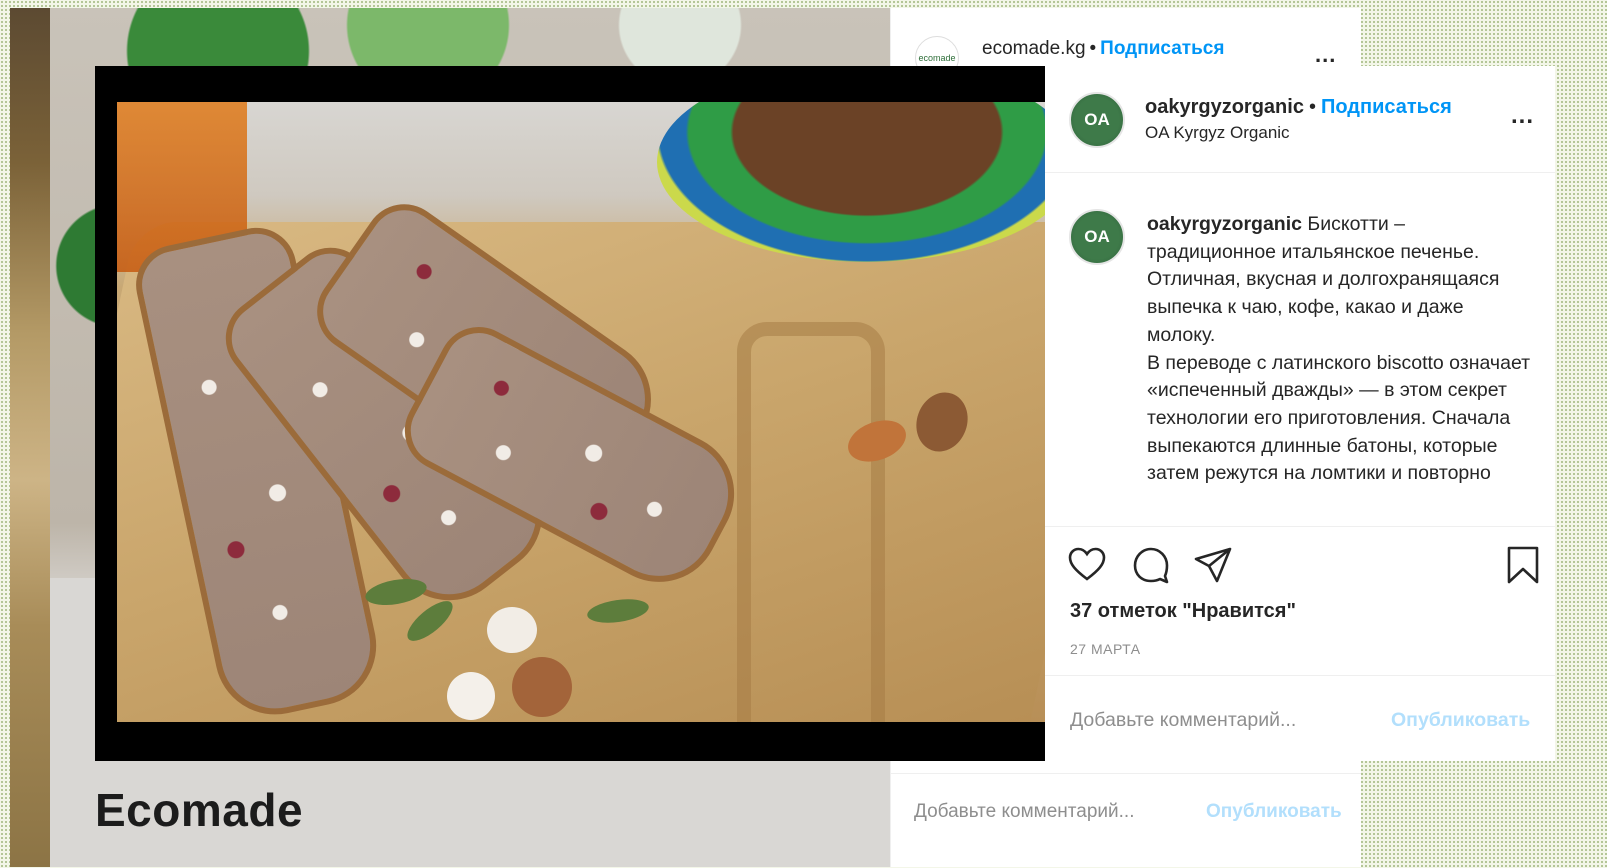  Describe the element at coordinates (1034, 48) in the screenshot. I see `back-post-username: ecomade.kg` at that location.